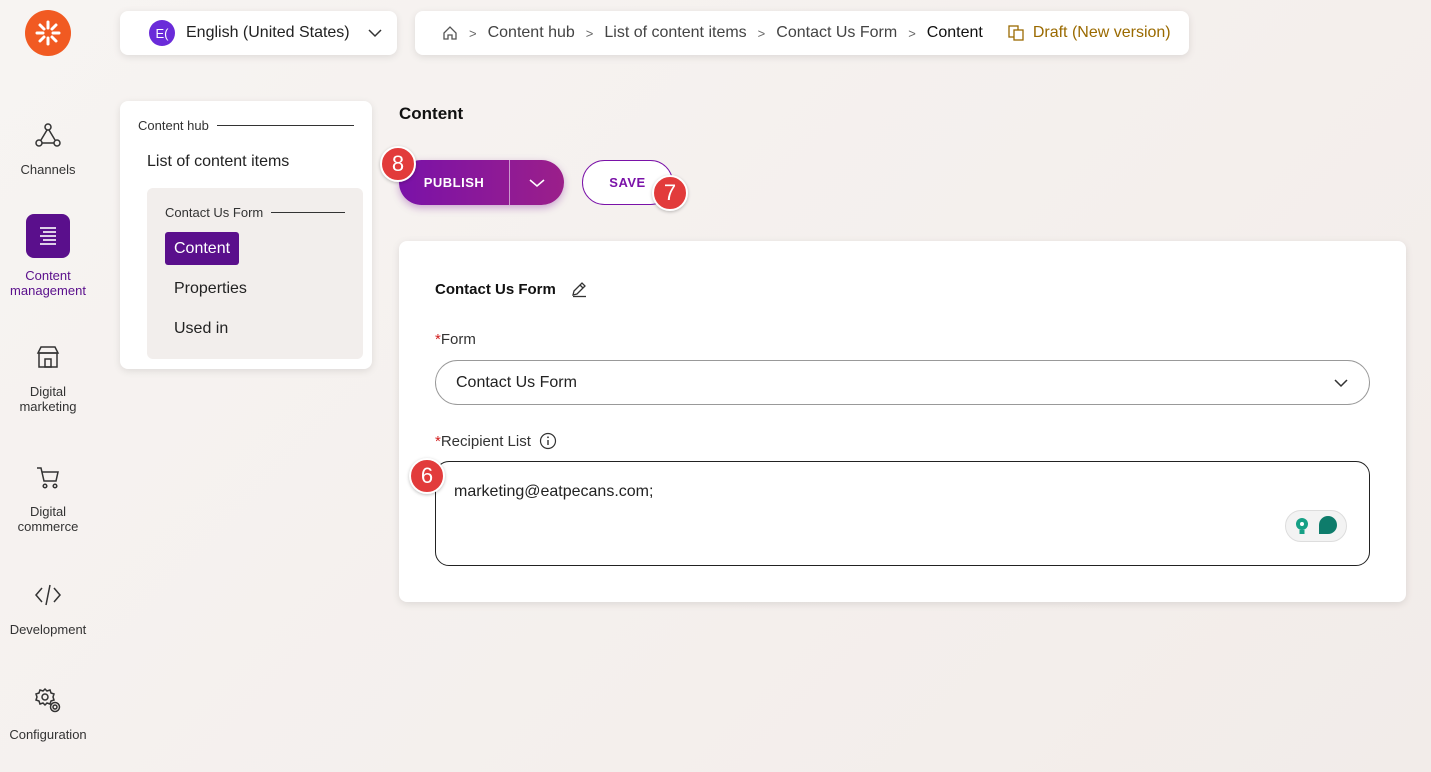 The height and width of the screenshot is (772, 1431). I want to click on form-field-label: *Form, so click(455, 339).